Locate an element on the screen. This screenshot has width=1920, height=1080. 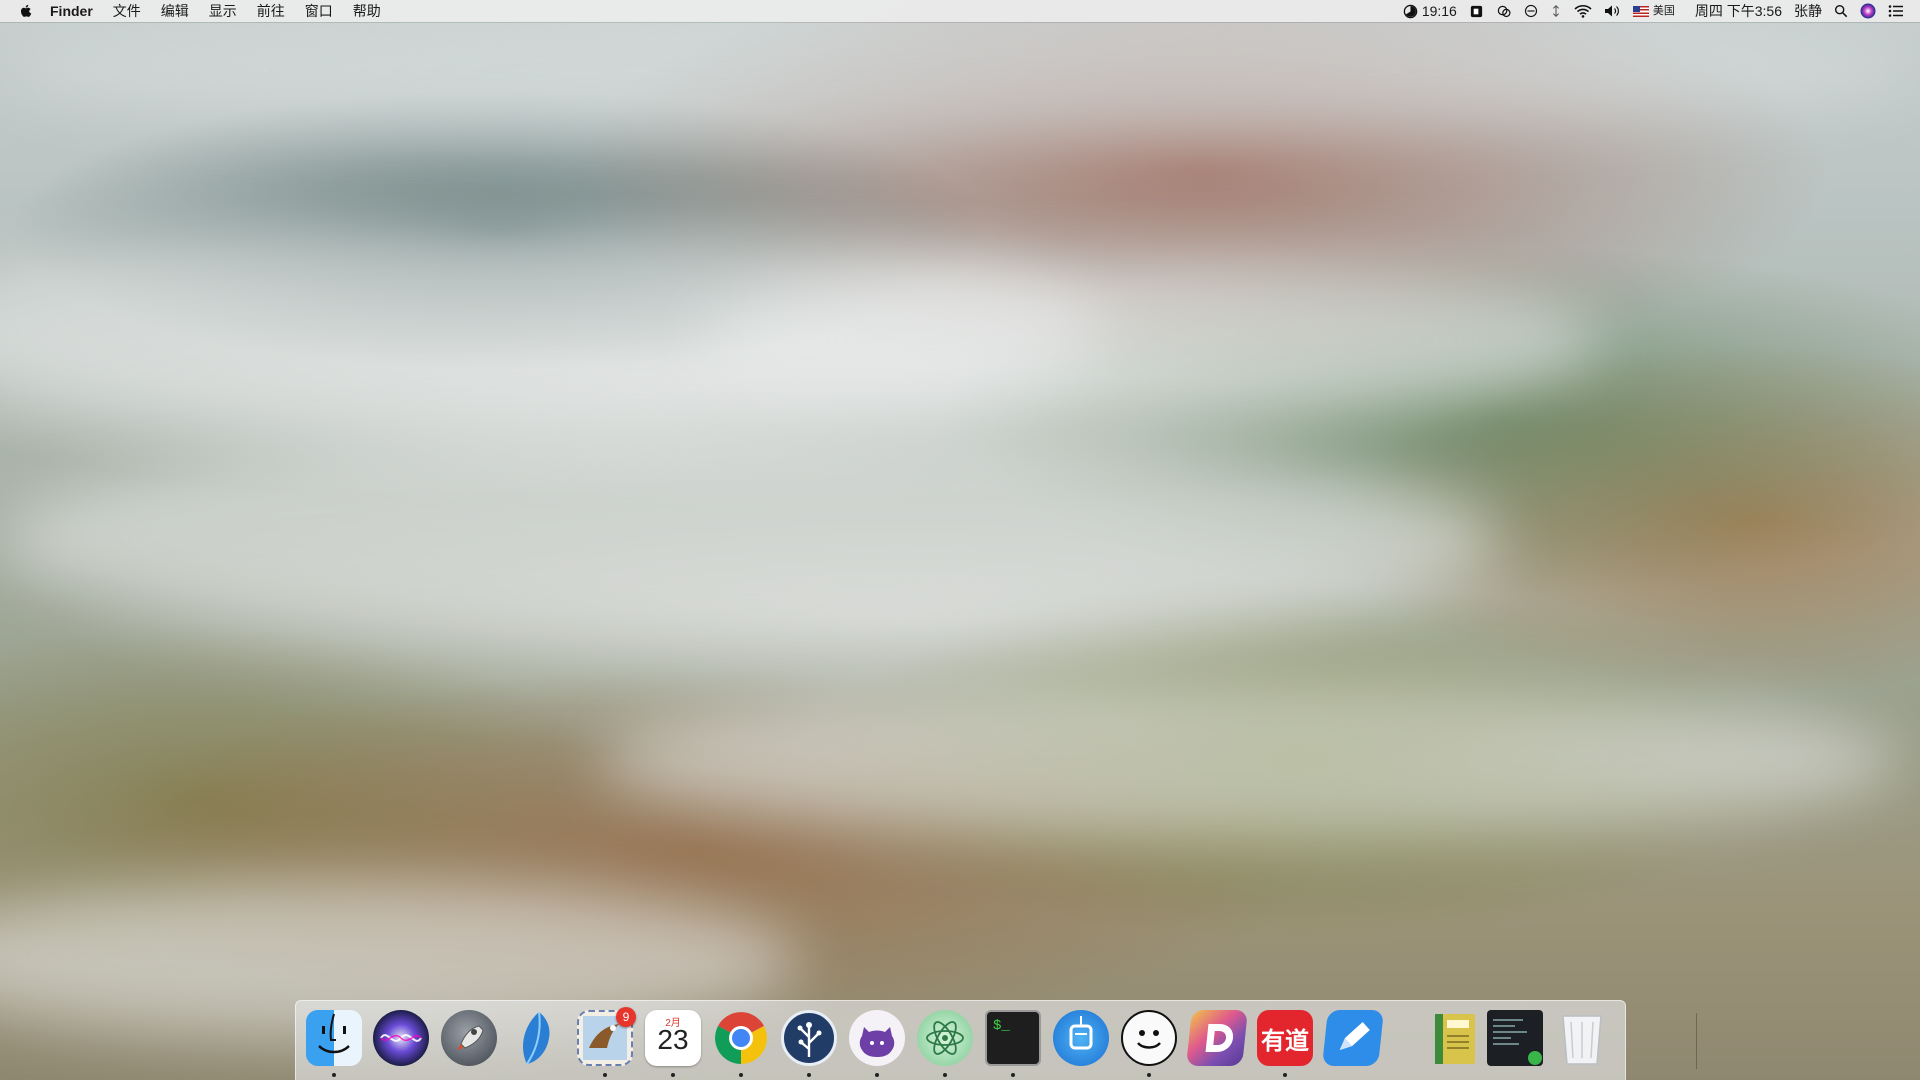
sail-icon is located at coordinates (536, 1038).